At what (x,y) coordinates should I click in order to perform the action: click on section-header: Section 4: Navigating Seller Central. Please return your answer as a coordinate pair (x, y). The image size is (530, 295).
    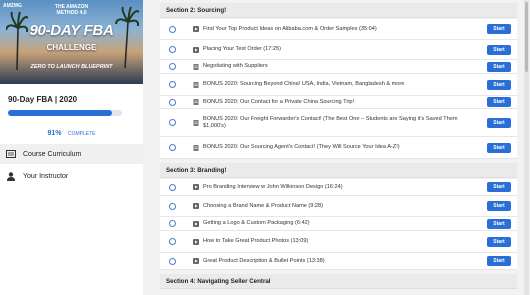
    Looking at the image, I should click on (338, 281).